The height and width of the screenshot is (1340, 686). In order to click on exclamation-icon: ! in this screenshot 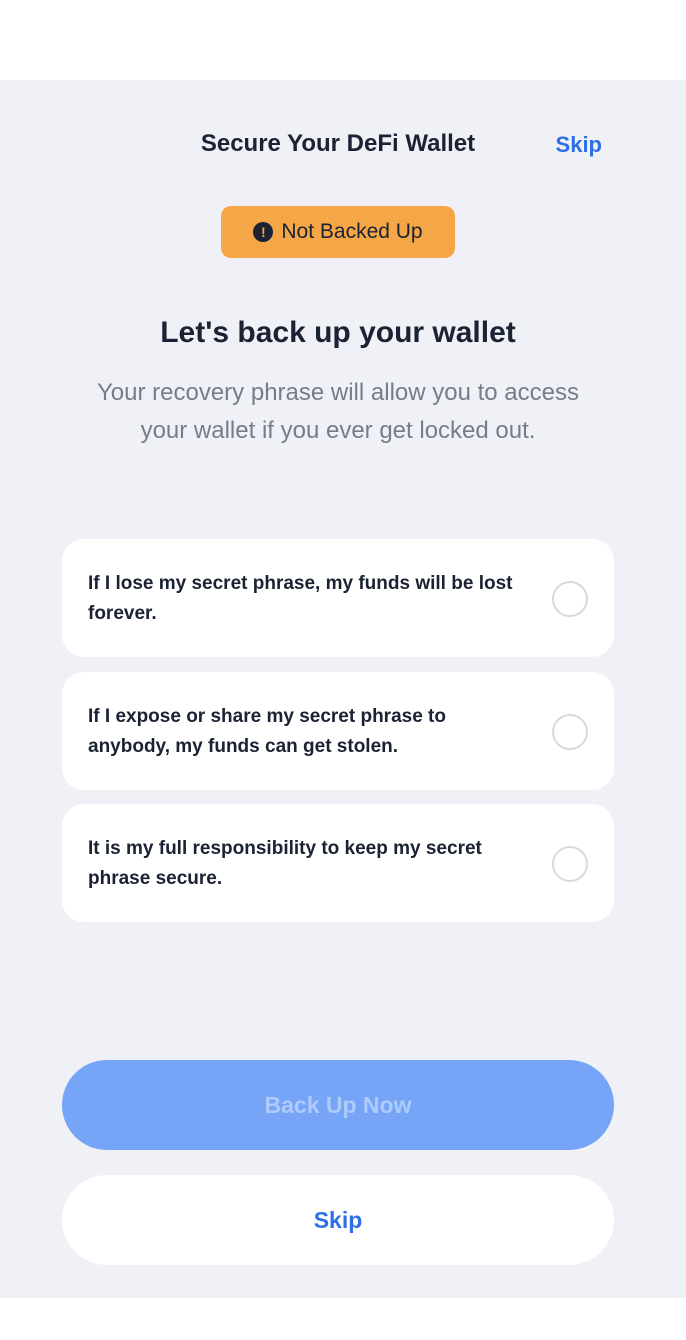, I will do `click(263, 232)`.